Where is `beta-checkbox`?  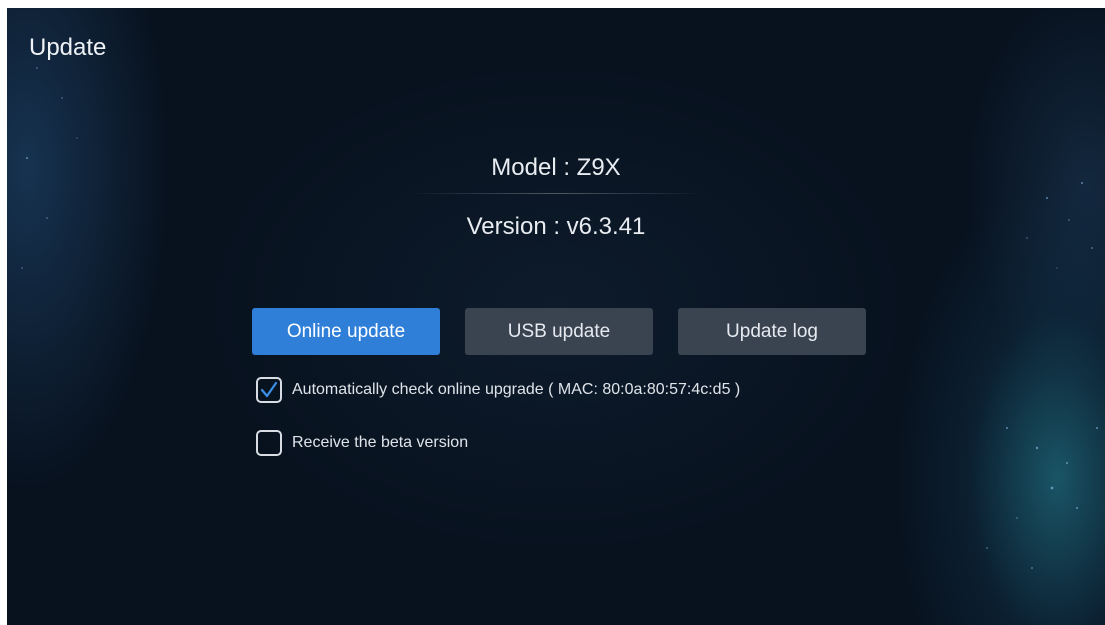 beta-checkbox is located at coordinates (269, 443).